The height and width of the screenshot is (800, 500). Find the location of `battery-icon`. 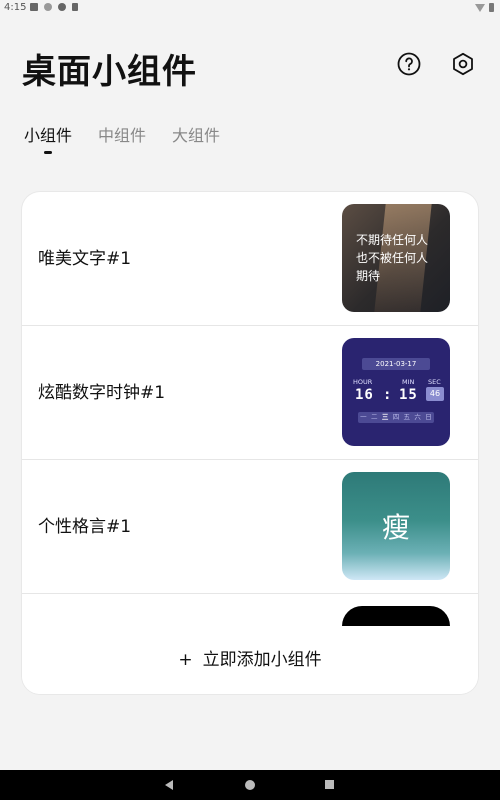

battery-icon is located at coordinates (491, 7).